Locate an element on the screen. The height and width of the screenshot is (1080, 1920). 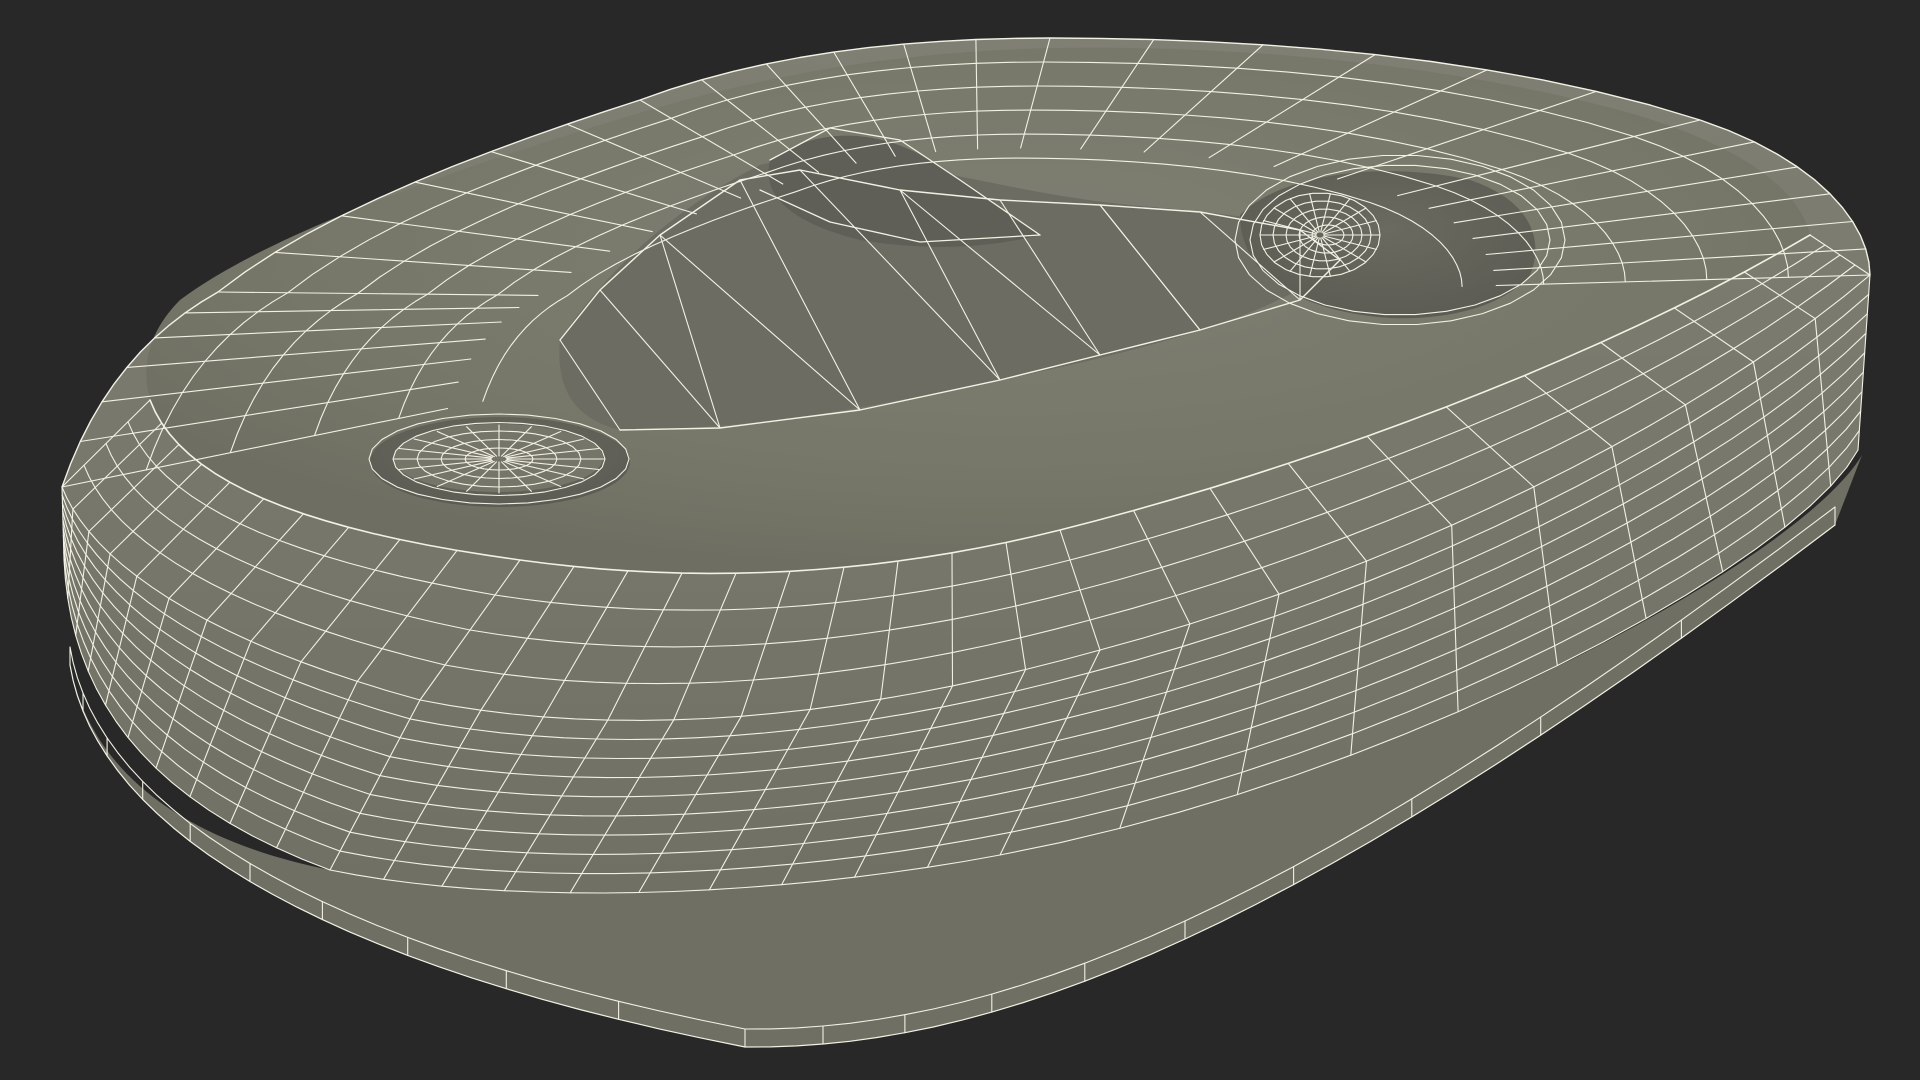
left-dome is located at coordinates (498, 458).